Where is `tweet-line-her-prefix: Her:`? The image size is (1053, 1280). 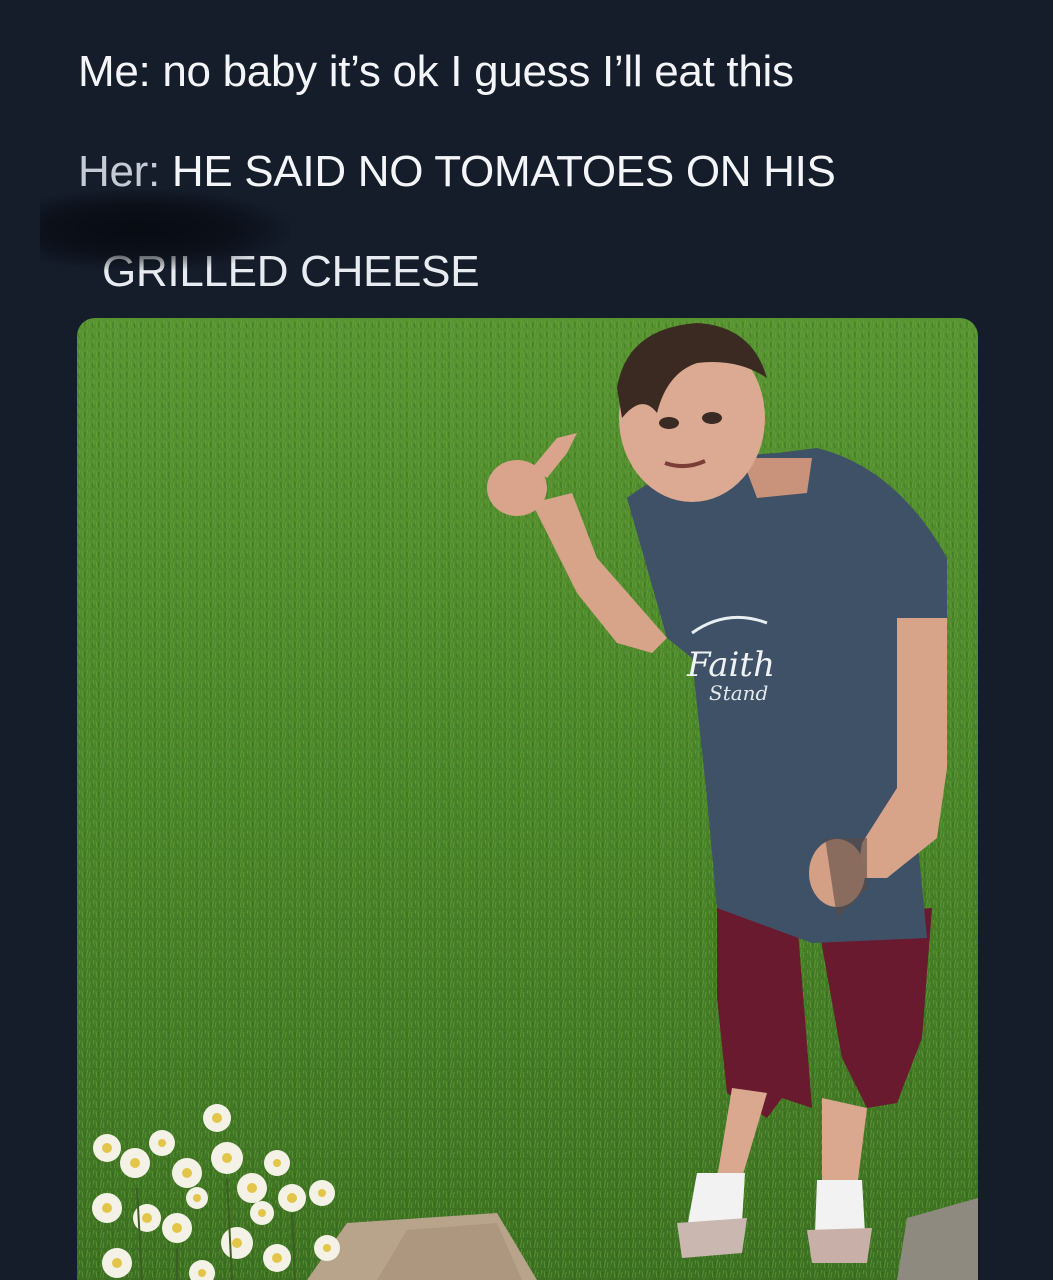
tweet-line-her-prefix: Her: is located at coordinates (119, 171).